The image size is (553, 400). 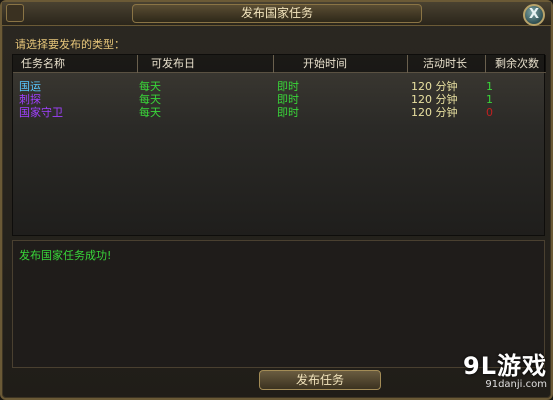 I want to click on watermark-logo: 9L游戏, so click(x=505, y=366).